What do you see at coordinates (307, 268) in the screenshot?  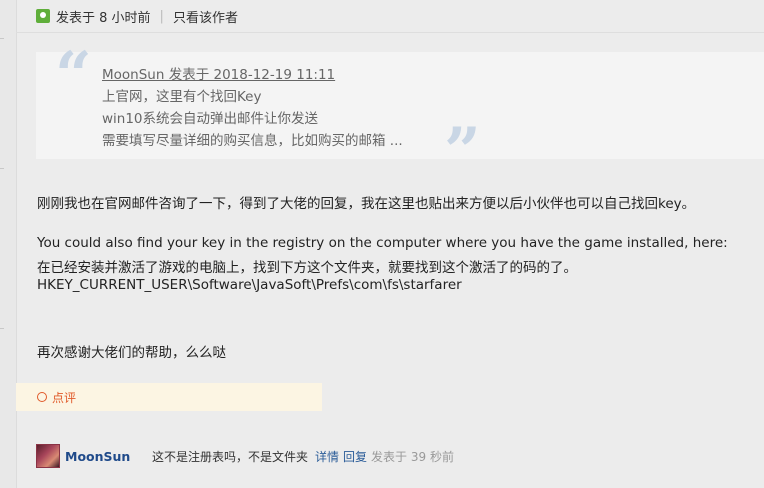 I see `post-line: 在已经安装并激活了游戏的电脑上，找到下方这个文件夹，就要找到这个激活了的码的了。` at bounding box center [307, 268].